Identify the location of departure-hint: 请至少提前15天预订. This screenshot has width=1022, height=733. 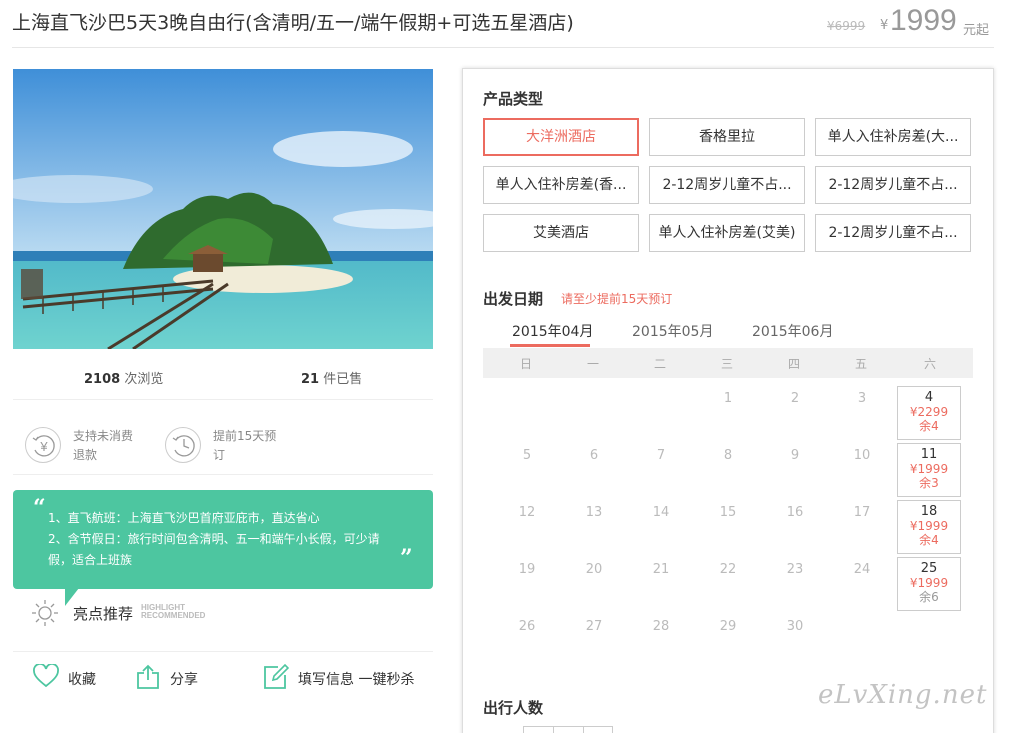
(617, 299).